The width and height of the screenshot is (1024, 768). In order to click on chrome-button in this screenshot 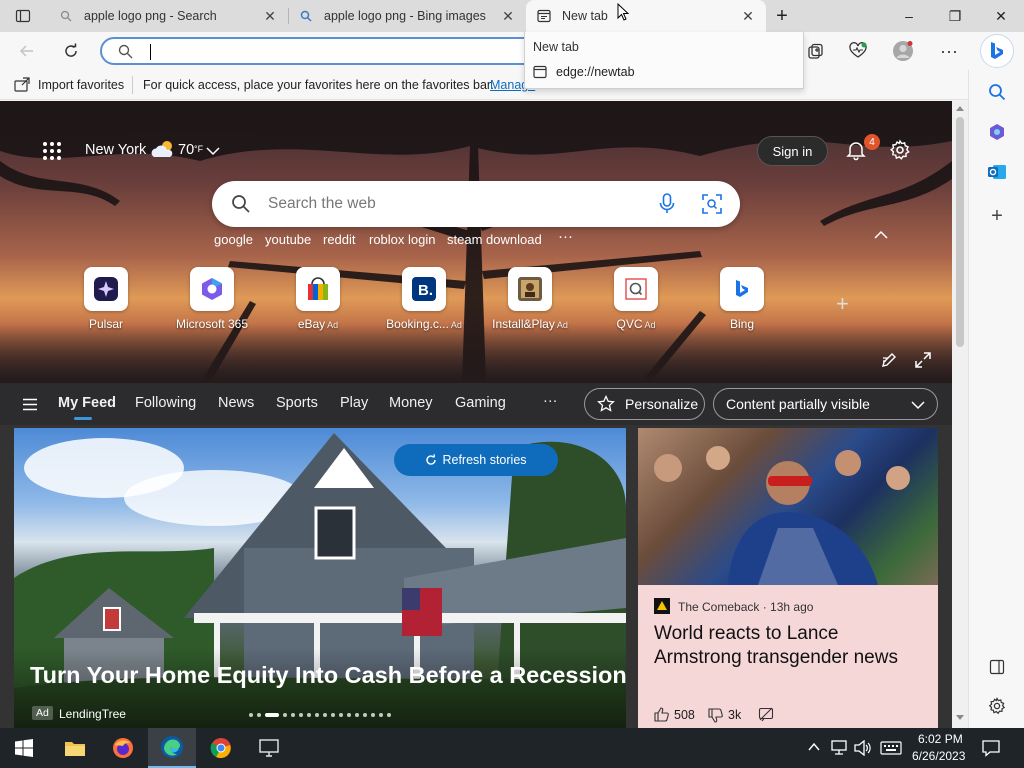, I will do `click(221, 748)`.